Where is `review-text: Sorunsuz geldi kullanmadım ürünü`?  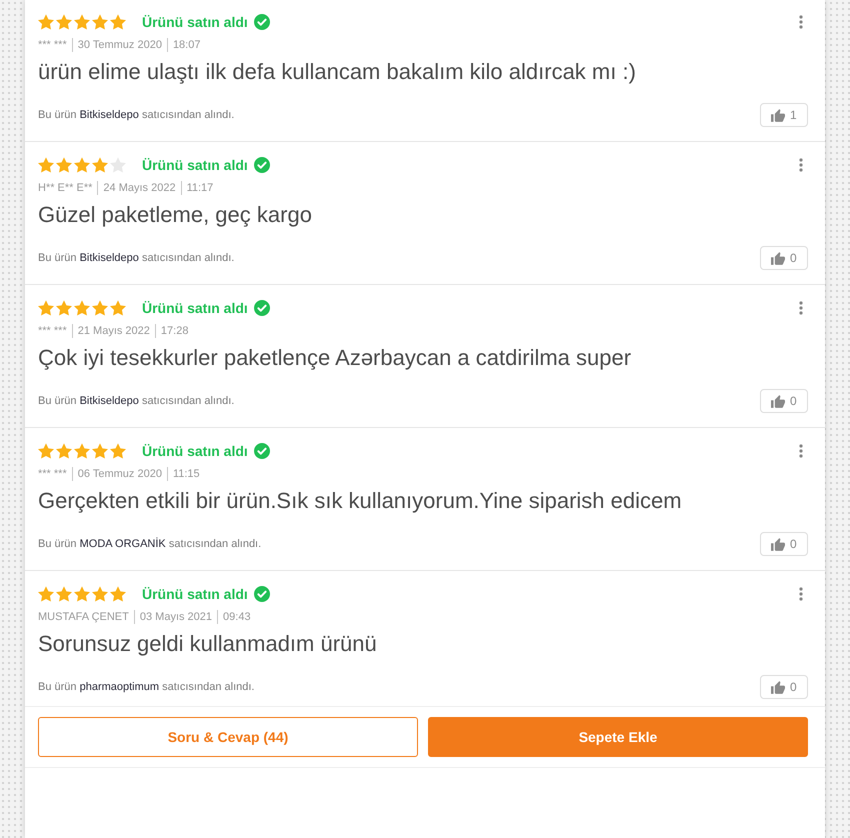 review-text: Sorunsuz geldi kullanmadım ürünü is located at coordinates (208, 644).